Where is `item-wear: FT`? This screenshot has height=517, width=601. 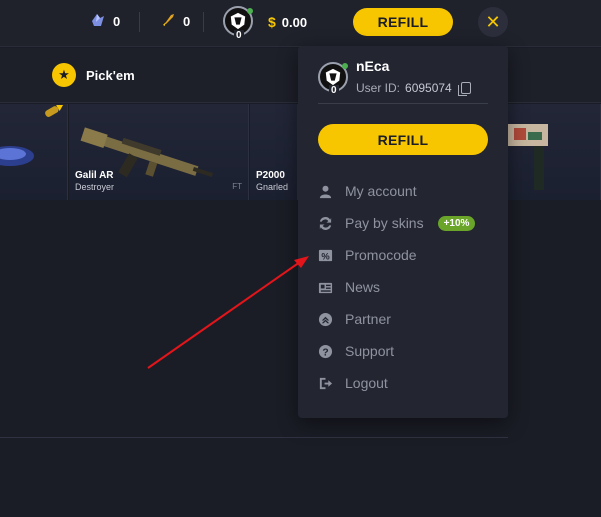 item-wear: FT is located at coordinates (237, 186).